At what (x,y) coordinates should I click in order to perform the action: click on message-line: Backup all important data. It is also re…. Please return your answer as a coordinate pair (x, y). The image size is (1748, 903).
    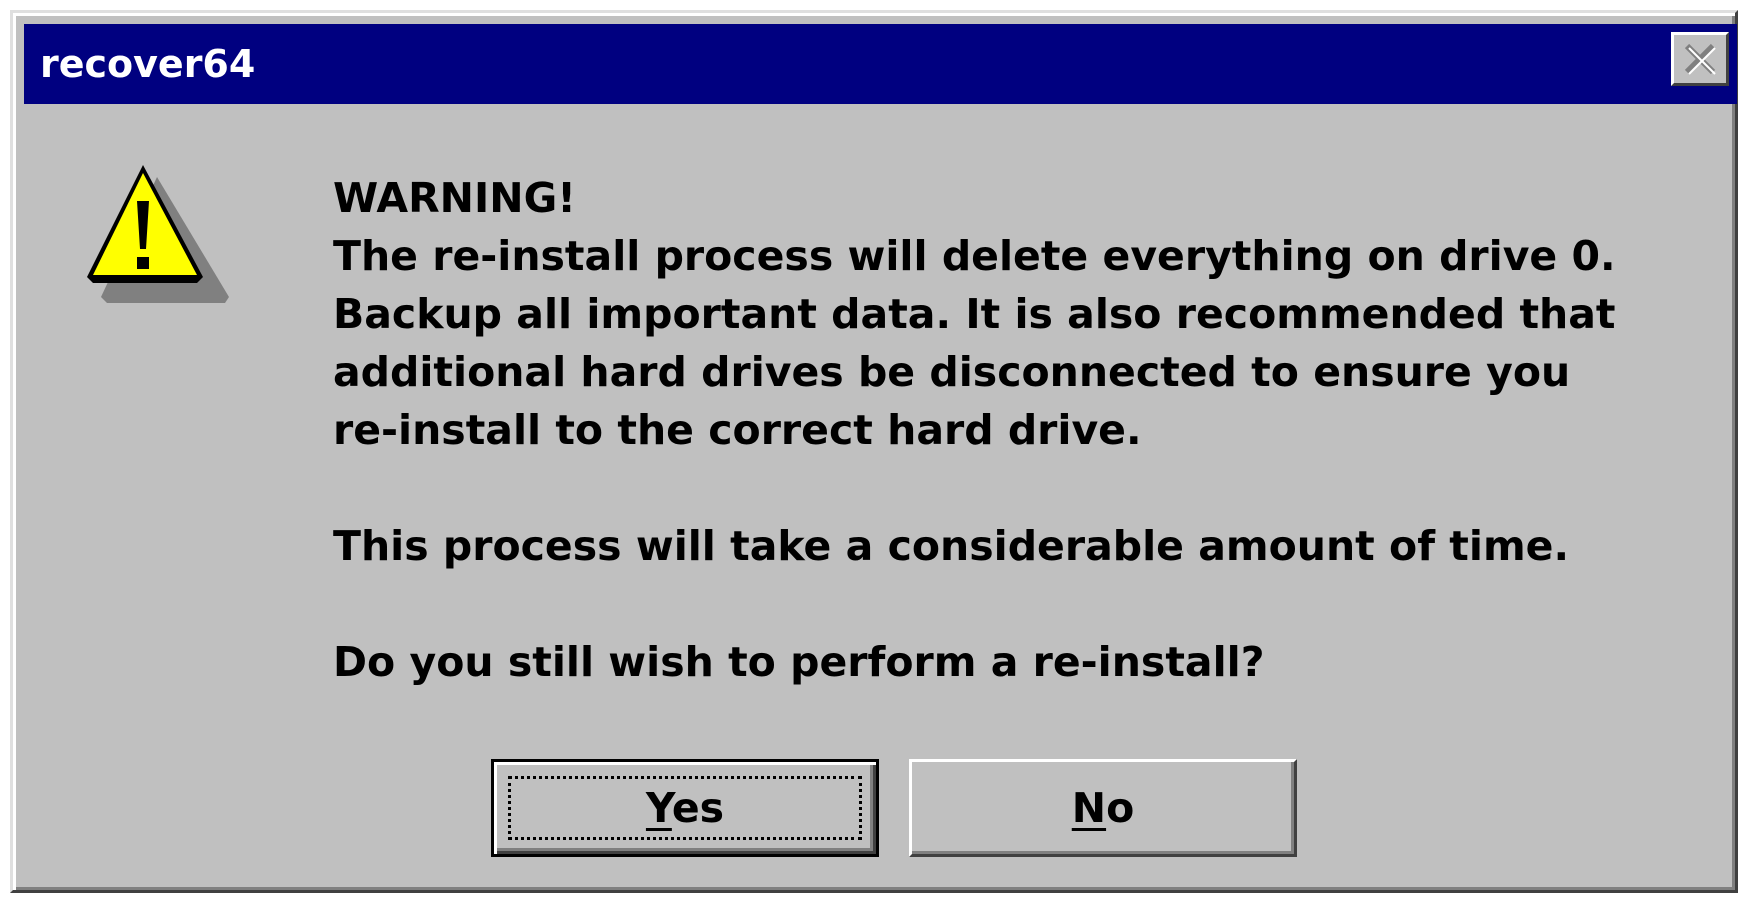
    Looking at the image, I should click on (974, 314).